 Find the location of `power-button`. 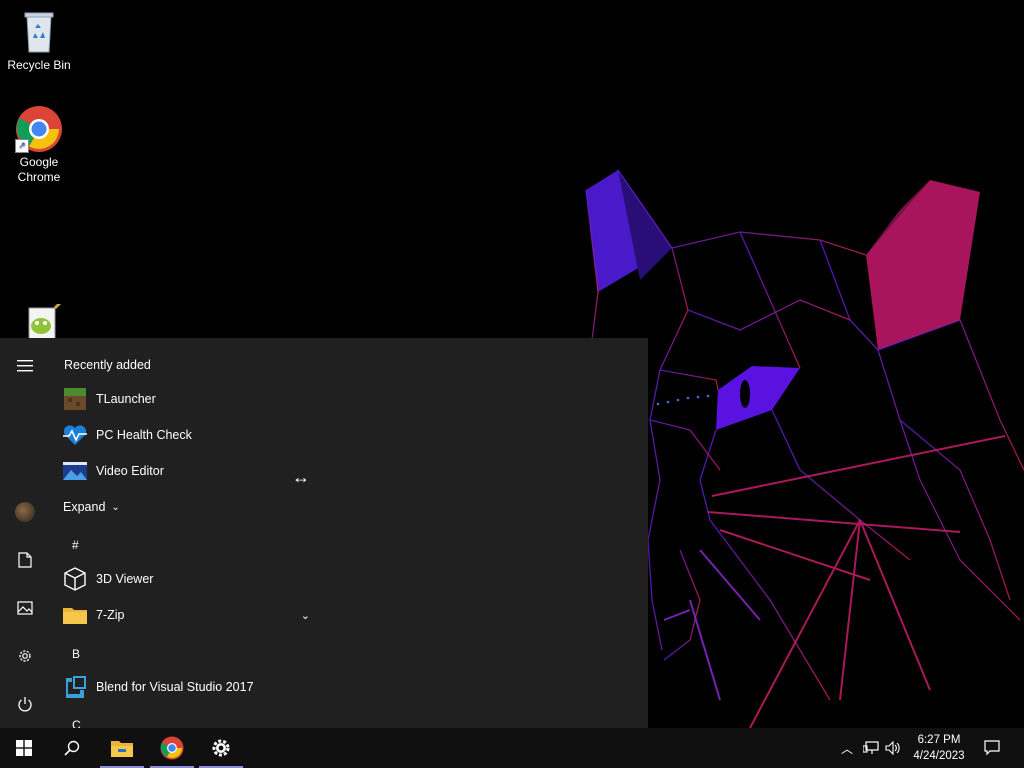

power-button is located at coordinates (25, 704).